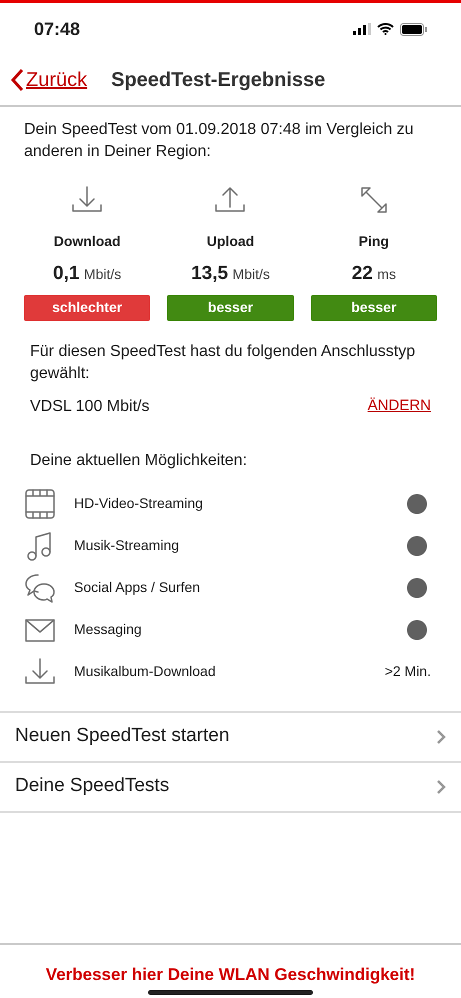 Image resolution: width=461 pixels, height=998 pixels. Describe the element at coordinates (17, 80) in the screenshot. I see `chevron-left-icon` at that location.